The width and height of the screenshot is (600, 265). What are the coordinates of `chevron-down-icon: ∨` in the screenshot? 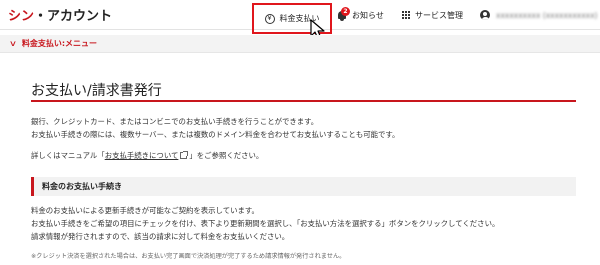 It's located at (13, 43).